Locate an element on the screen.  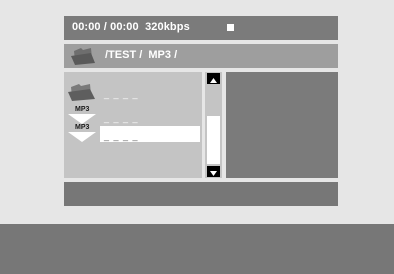
scroll-down-button is located at coordinates (213, 171).